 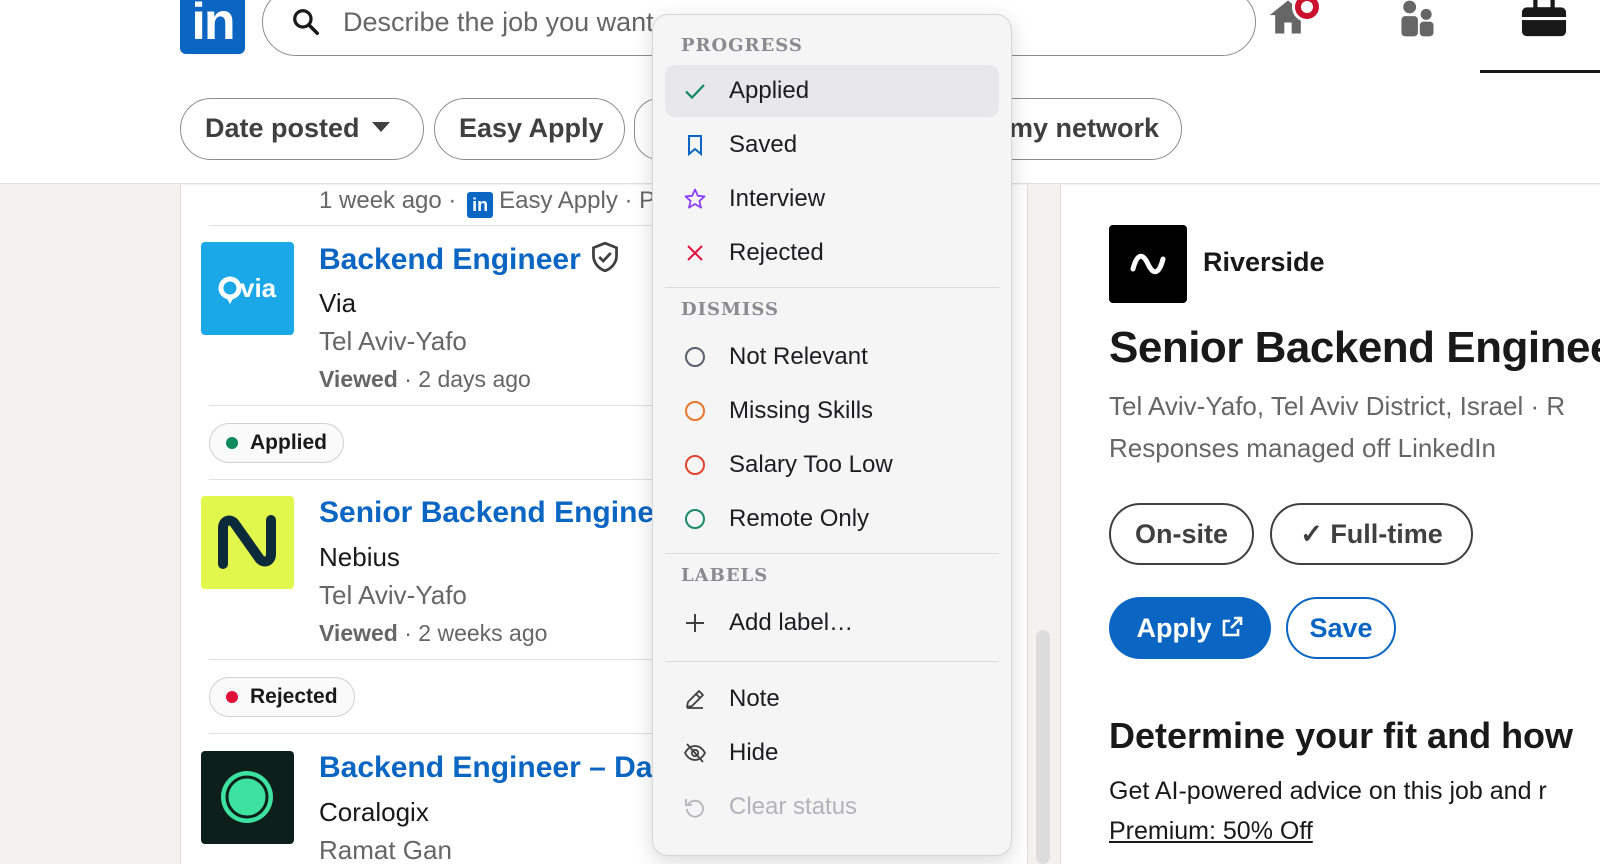 I want to click on menu-item-hide: Hide, so click(x=832, y=753).